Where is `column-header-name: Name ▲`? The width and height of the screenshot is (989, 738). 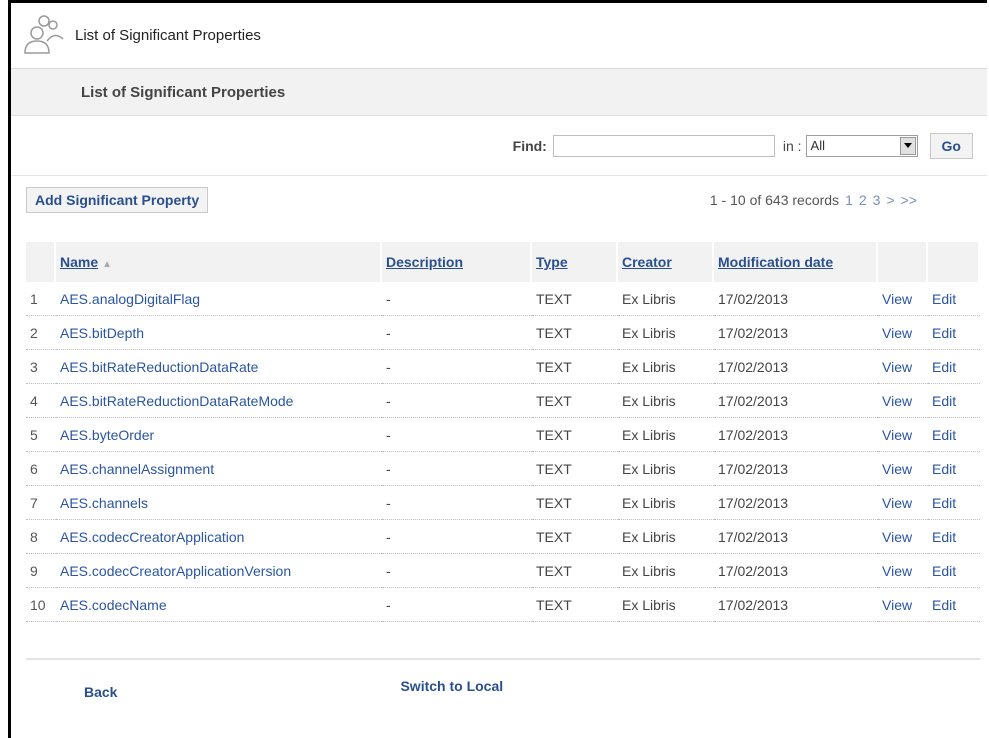
column-header-name: Name ▲ is located at coordinates (219, 262).